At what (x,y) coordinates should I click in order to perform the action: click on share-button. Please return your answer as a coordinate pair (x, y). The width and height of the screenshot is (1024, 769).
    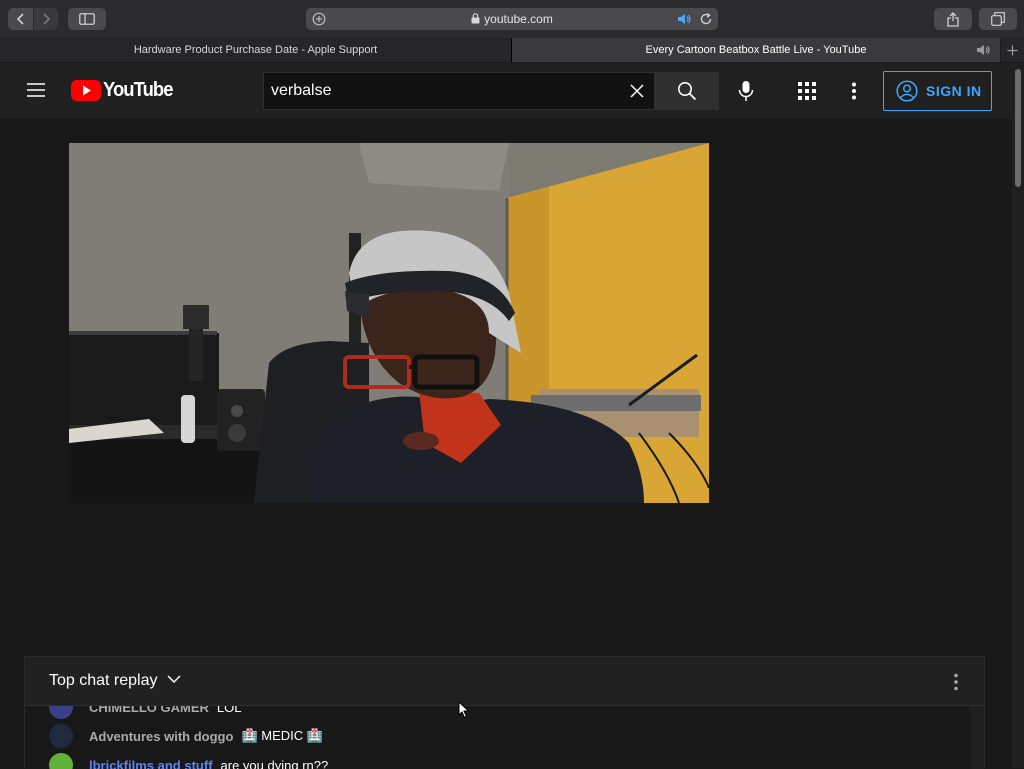
    Looking at the image, I should click on (953, 19).